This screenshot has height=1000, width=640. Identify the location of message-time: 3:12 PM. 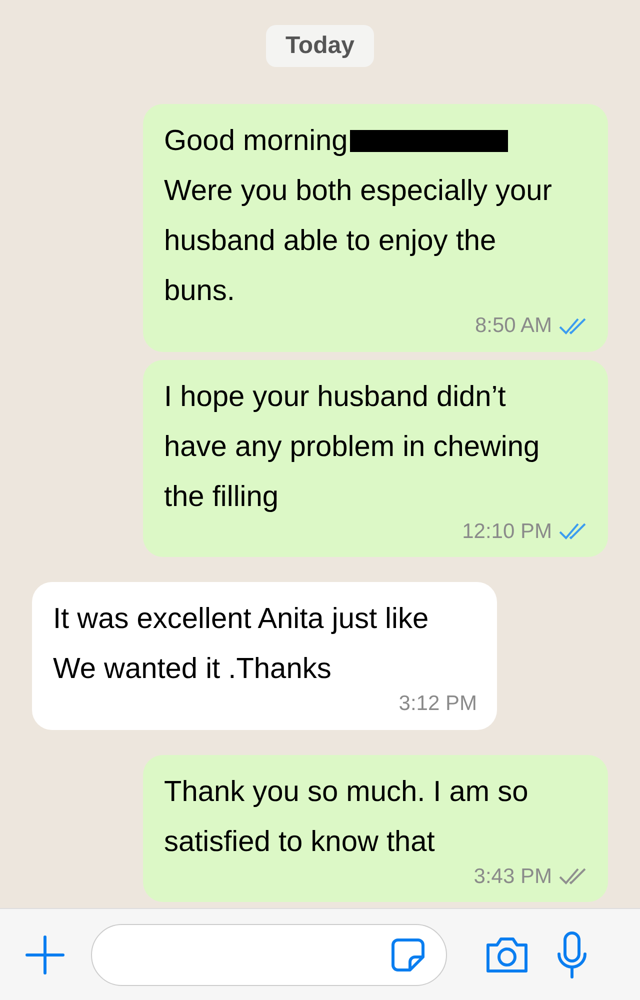
(437, 704).